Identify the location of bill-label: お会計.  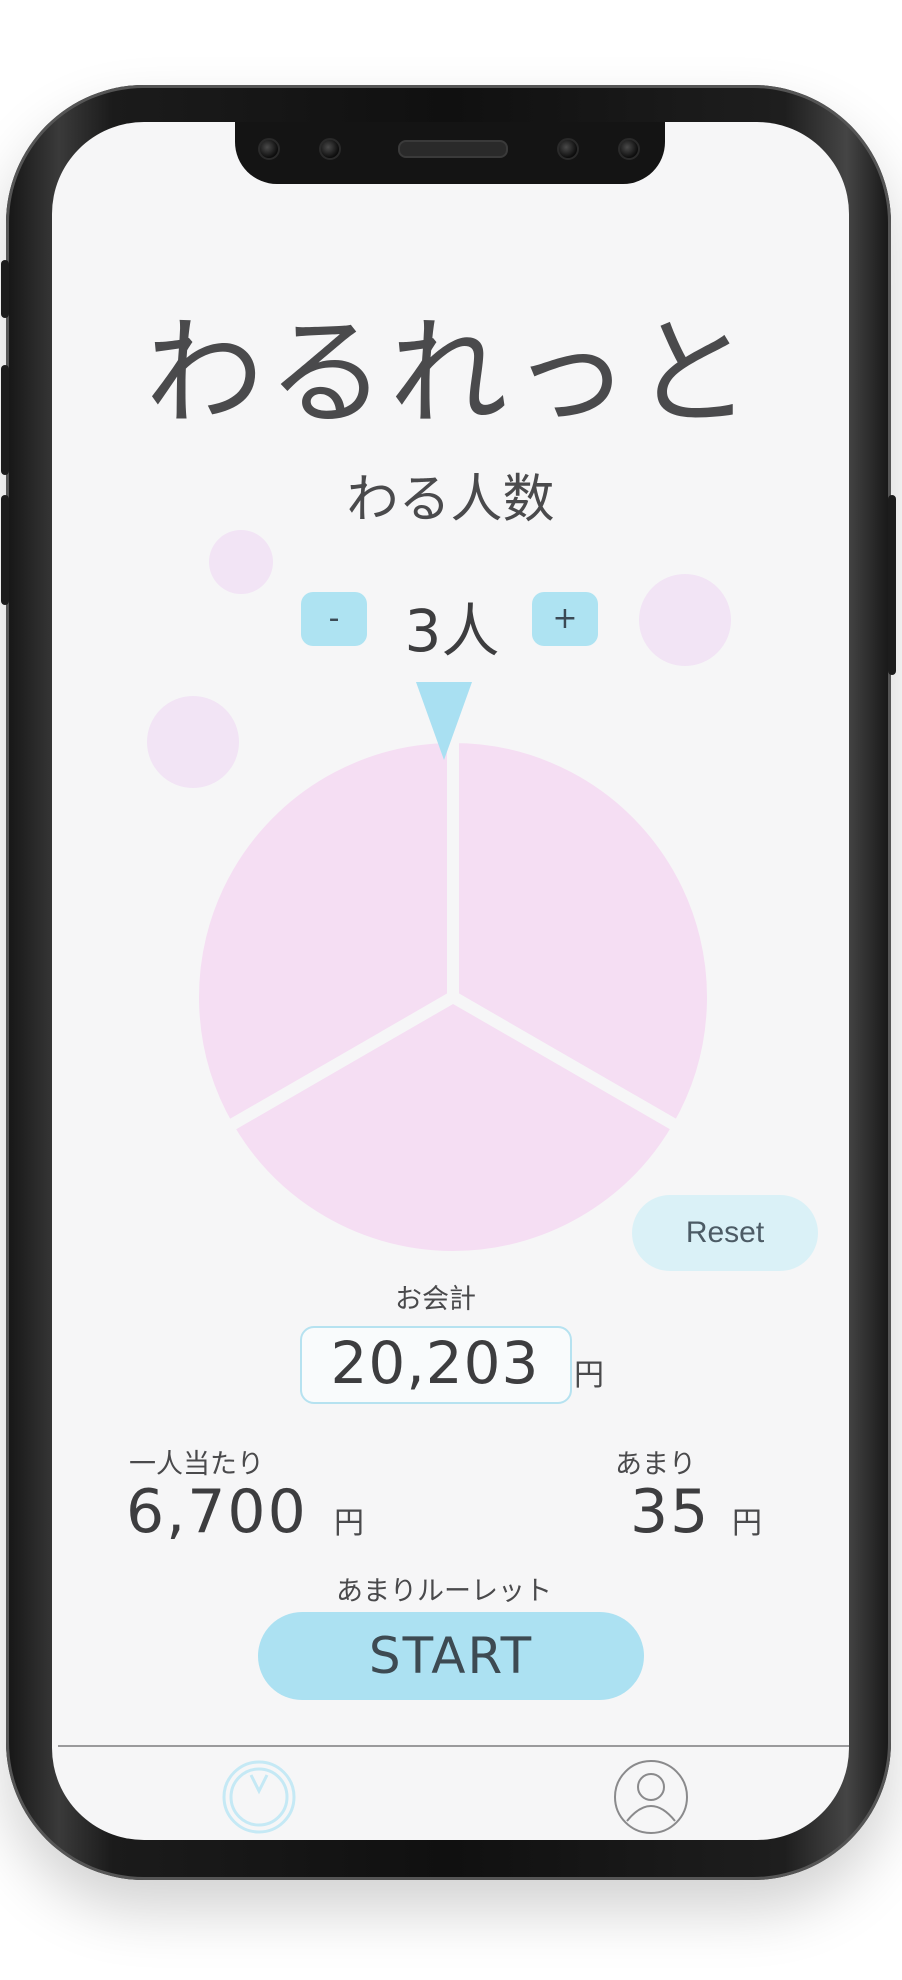
(435, 1299).